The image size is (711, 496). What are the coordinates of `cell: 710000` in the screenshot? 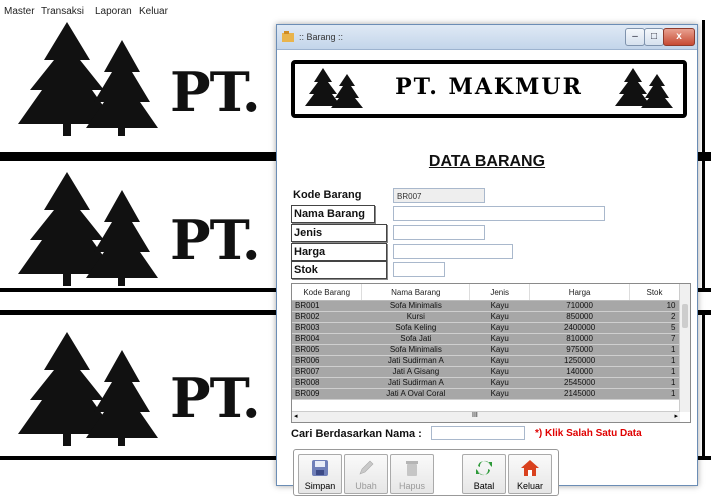 It's located at (579, 306).